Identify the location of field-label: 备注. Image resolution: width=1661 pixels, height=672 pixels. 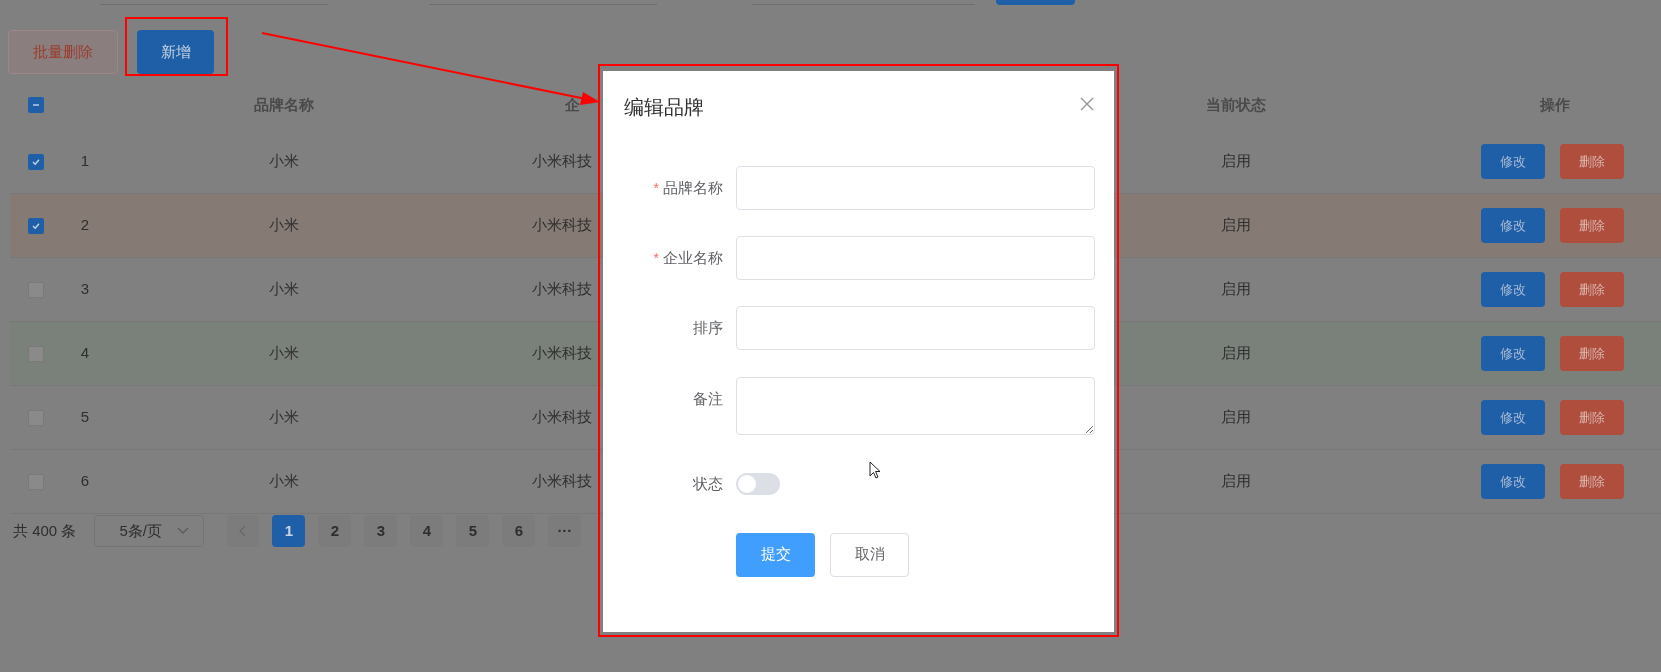
(708, 398).